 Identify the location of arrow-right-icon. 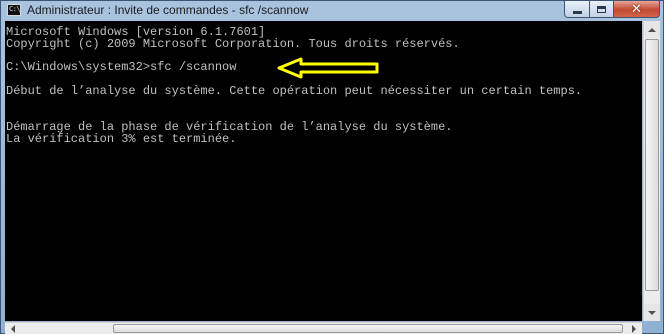
(634, 328).